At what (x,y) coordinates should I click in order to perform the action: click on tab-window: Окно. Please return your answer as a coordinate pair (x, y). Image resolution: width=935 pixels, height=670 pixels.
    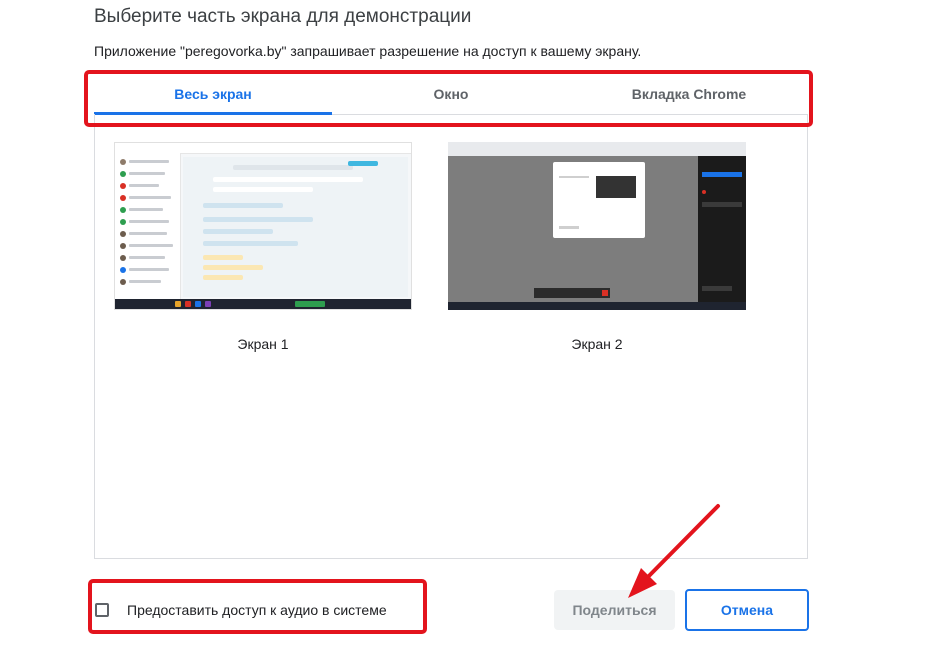
    Looking at the image, I should click on (451, 96).